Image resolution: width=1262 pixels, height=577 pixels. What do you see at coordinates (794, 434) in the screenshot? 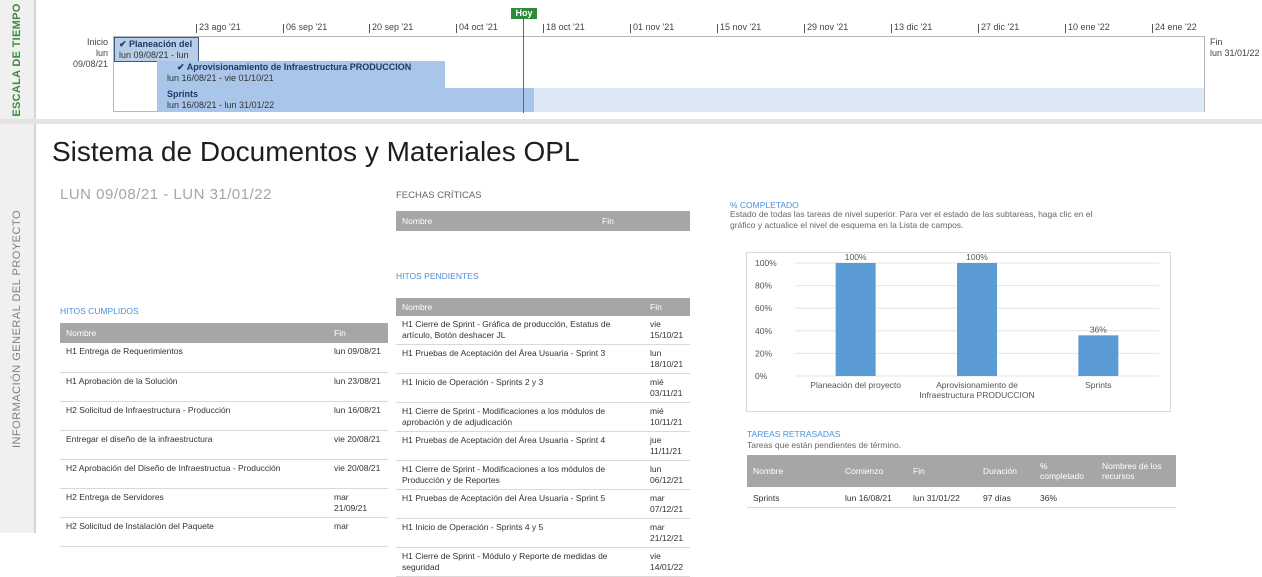
I see `tareas-retrasadas-label: TAREAS RETRASADAS` at bounding box center [794, 434].